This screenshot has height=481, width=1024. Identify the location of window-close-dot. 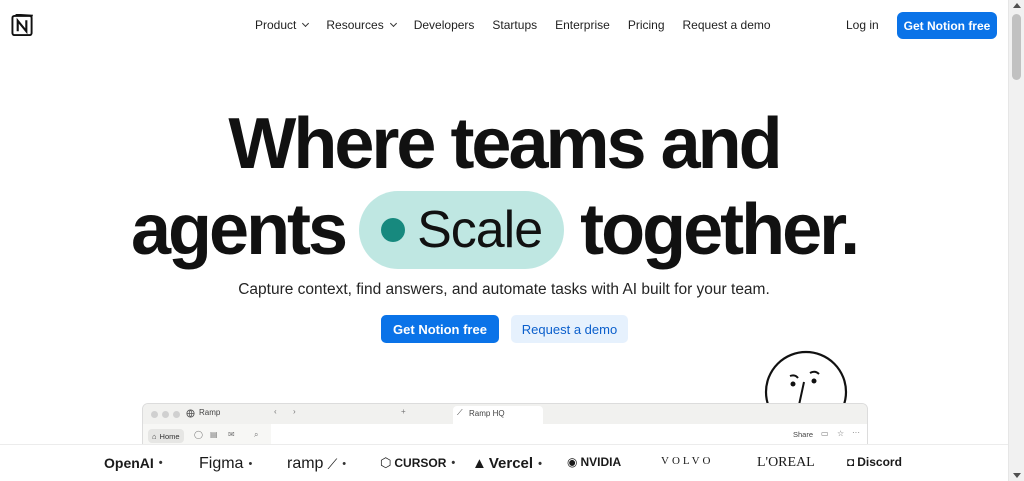
(154, 414).